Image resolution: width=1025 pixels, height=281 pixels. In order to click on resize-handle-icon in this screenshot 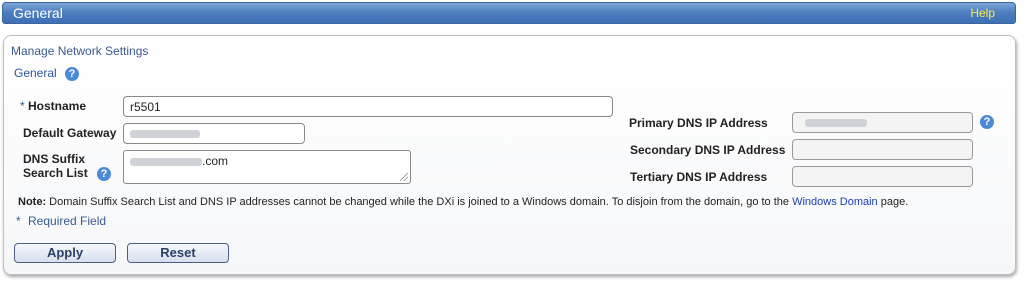, I will do `click(404, 177)`.